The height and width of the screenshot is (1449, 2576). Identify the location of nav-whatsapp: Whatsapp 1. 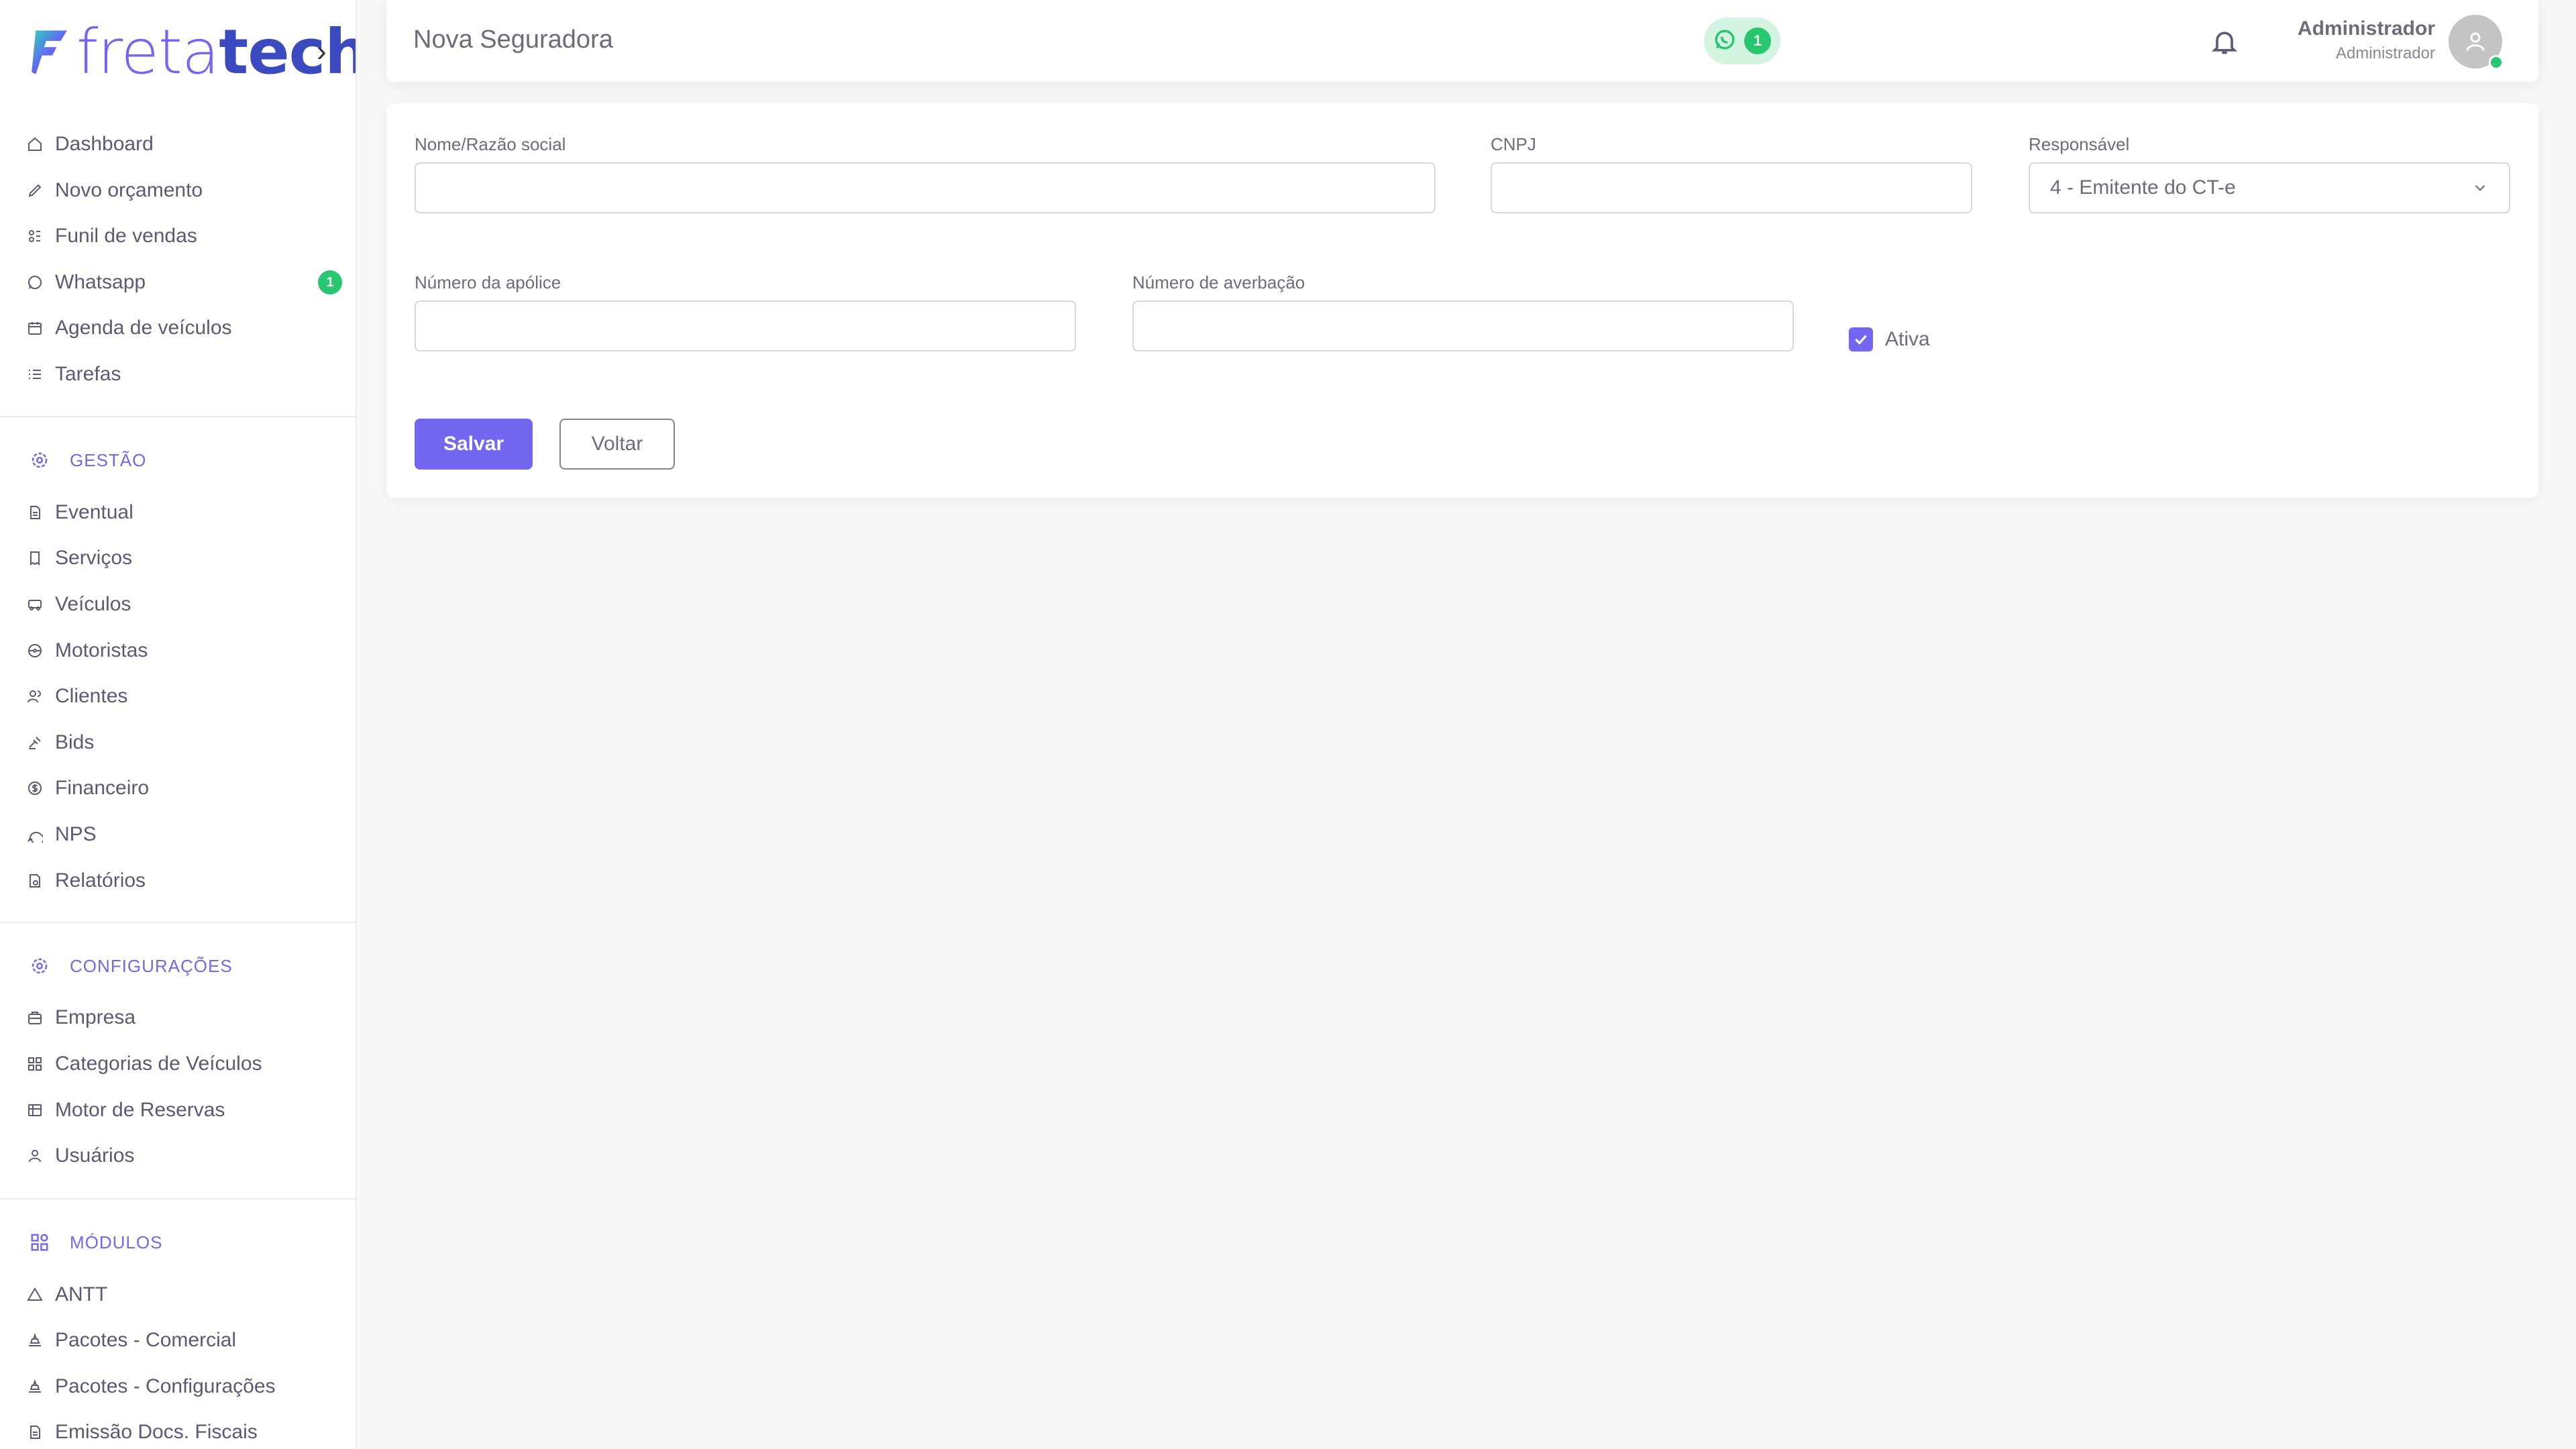
(184, 282).